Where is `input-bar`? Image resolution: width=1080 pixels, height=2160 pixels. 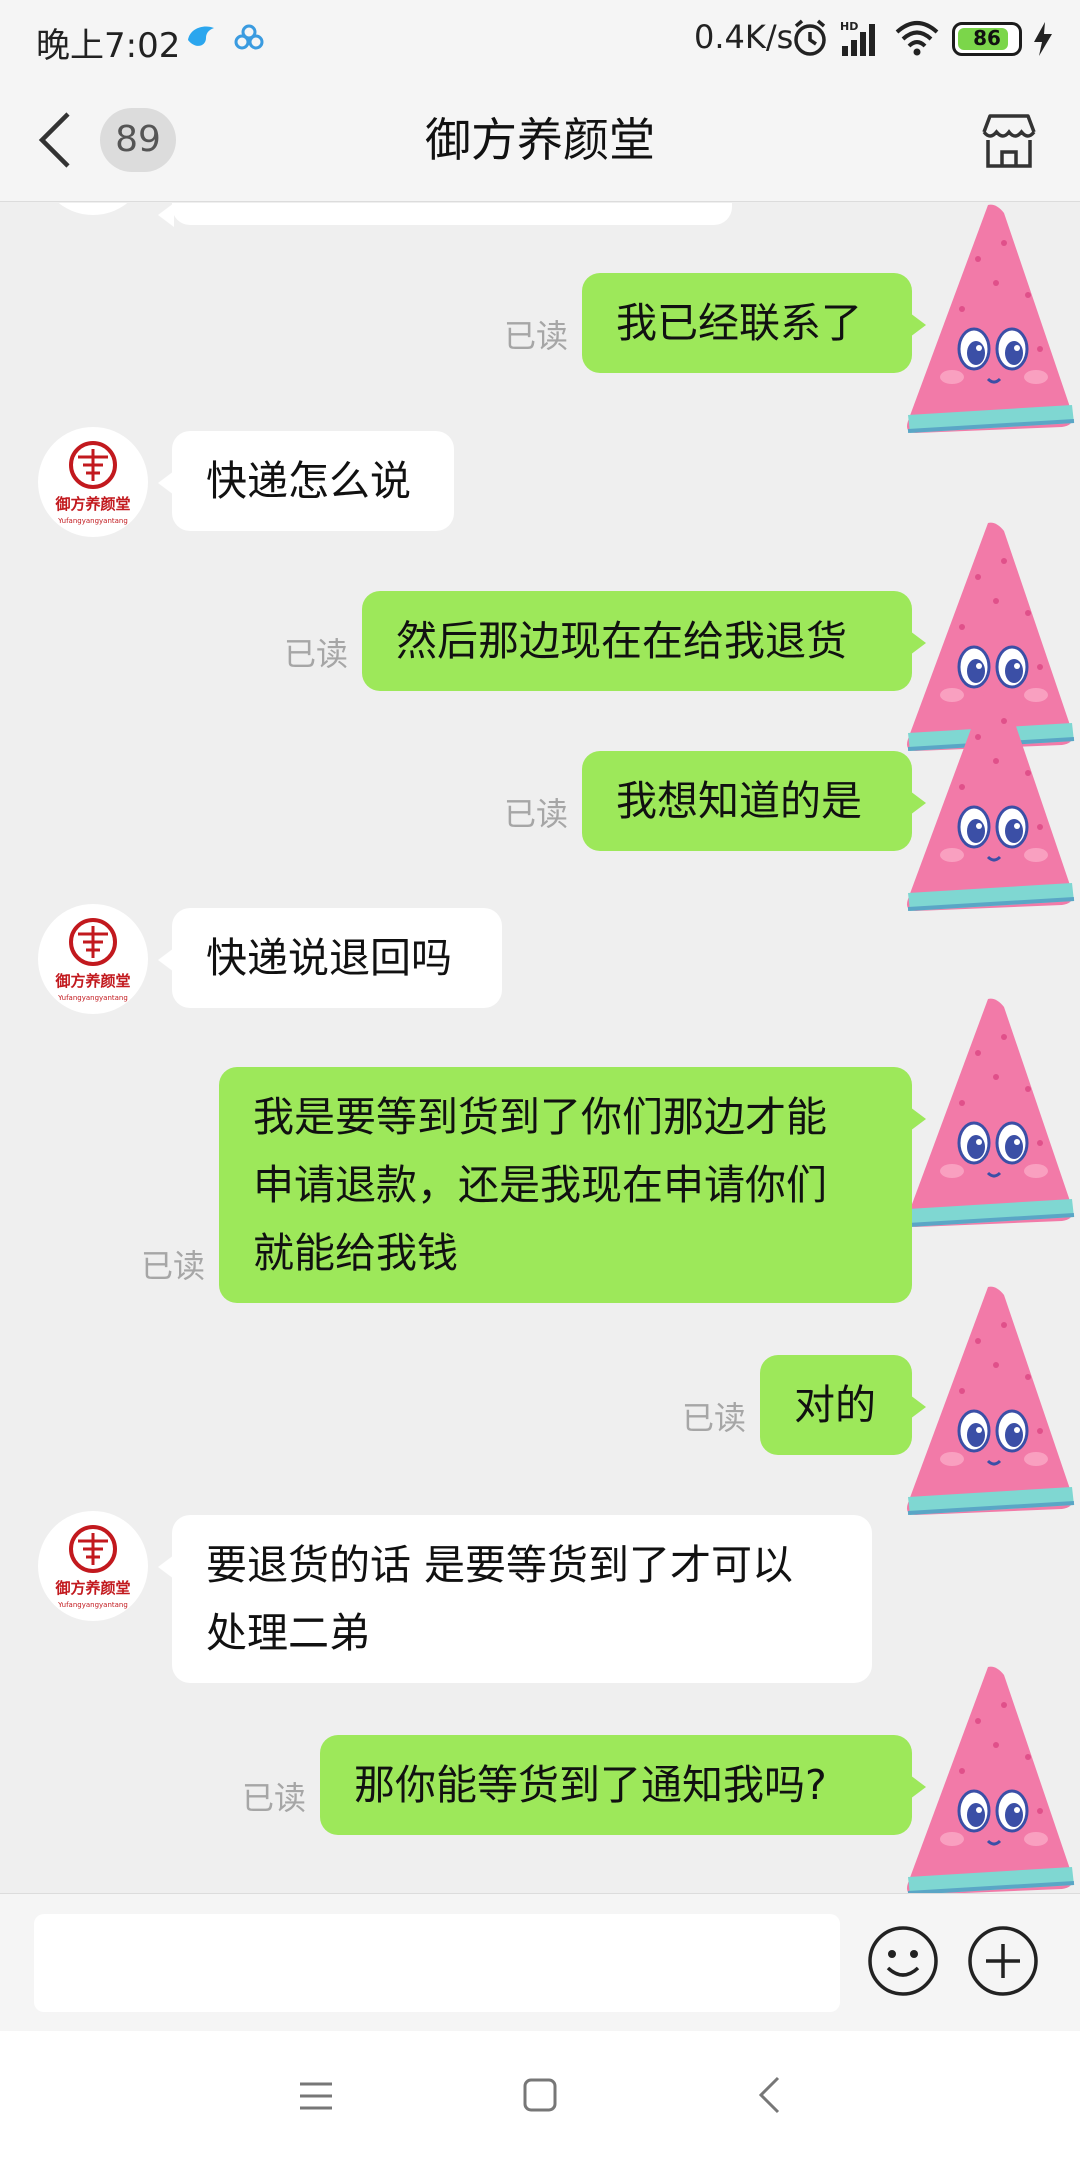
input-bar is located at coordinates (540, 1962).